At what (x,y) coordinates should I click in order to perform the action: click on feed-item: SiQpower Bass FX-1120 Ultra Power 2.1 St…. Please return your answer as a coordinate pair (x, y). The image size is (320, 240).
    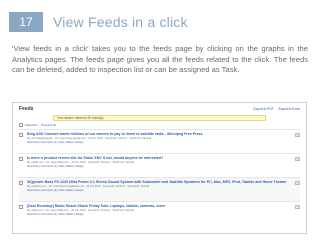
    Looking at the image, I should click on (159, 189).